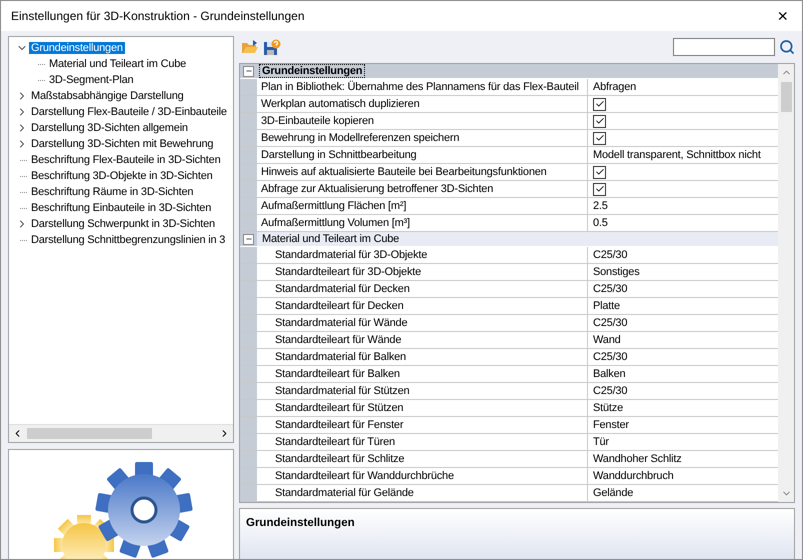  I want to click on property-name: Standardmaterial für Wände, so click(422, 323).